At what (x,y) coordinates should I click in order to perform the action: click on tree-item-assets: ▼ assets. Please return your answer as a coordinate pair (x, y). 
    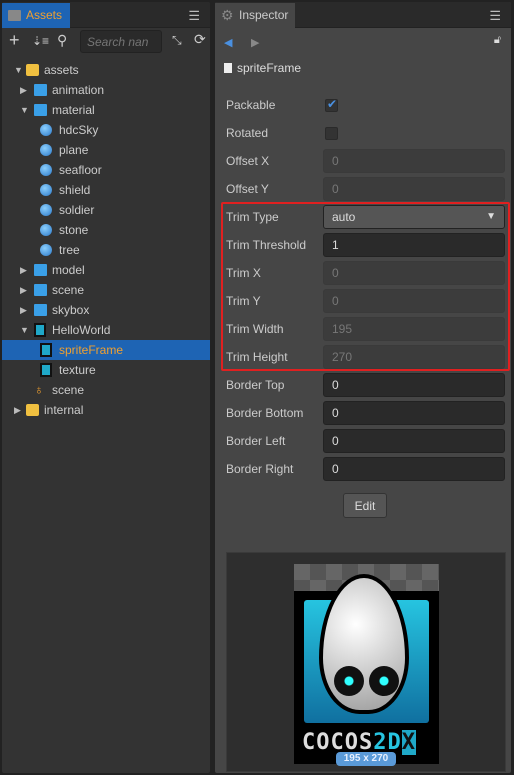
    Looking at the image, I should click on (106, 70).